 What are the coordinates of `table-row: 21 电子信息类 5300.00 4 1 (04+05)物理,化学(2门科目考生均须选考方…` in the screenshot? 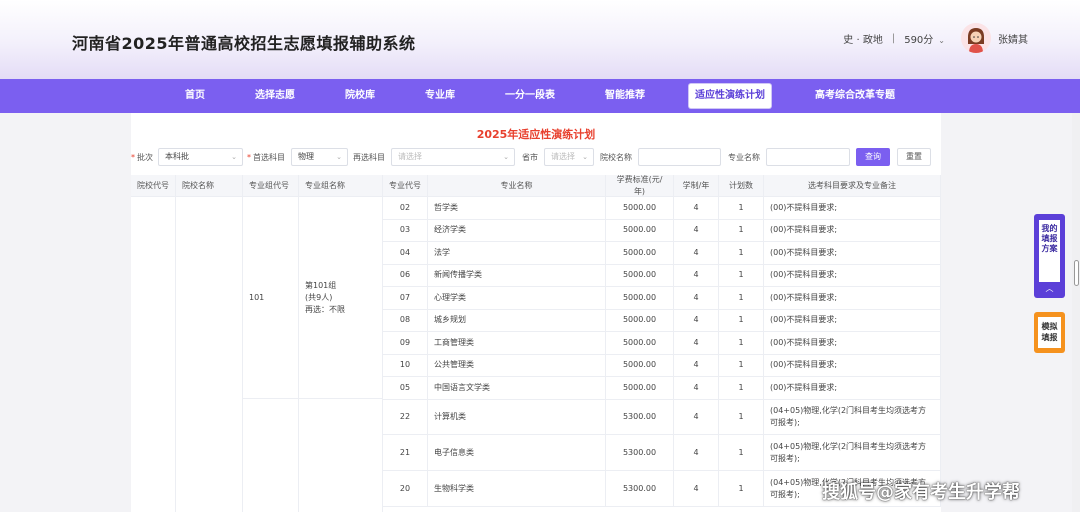 It's located at (536, 453).